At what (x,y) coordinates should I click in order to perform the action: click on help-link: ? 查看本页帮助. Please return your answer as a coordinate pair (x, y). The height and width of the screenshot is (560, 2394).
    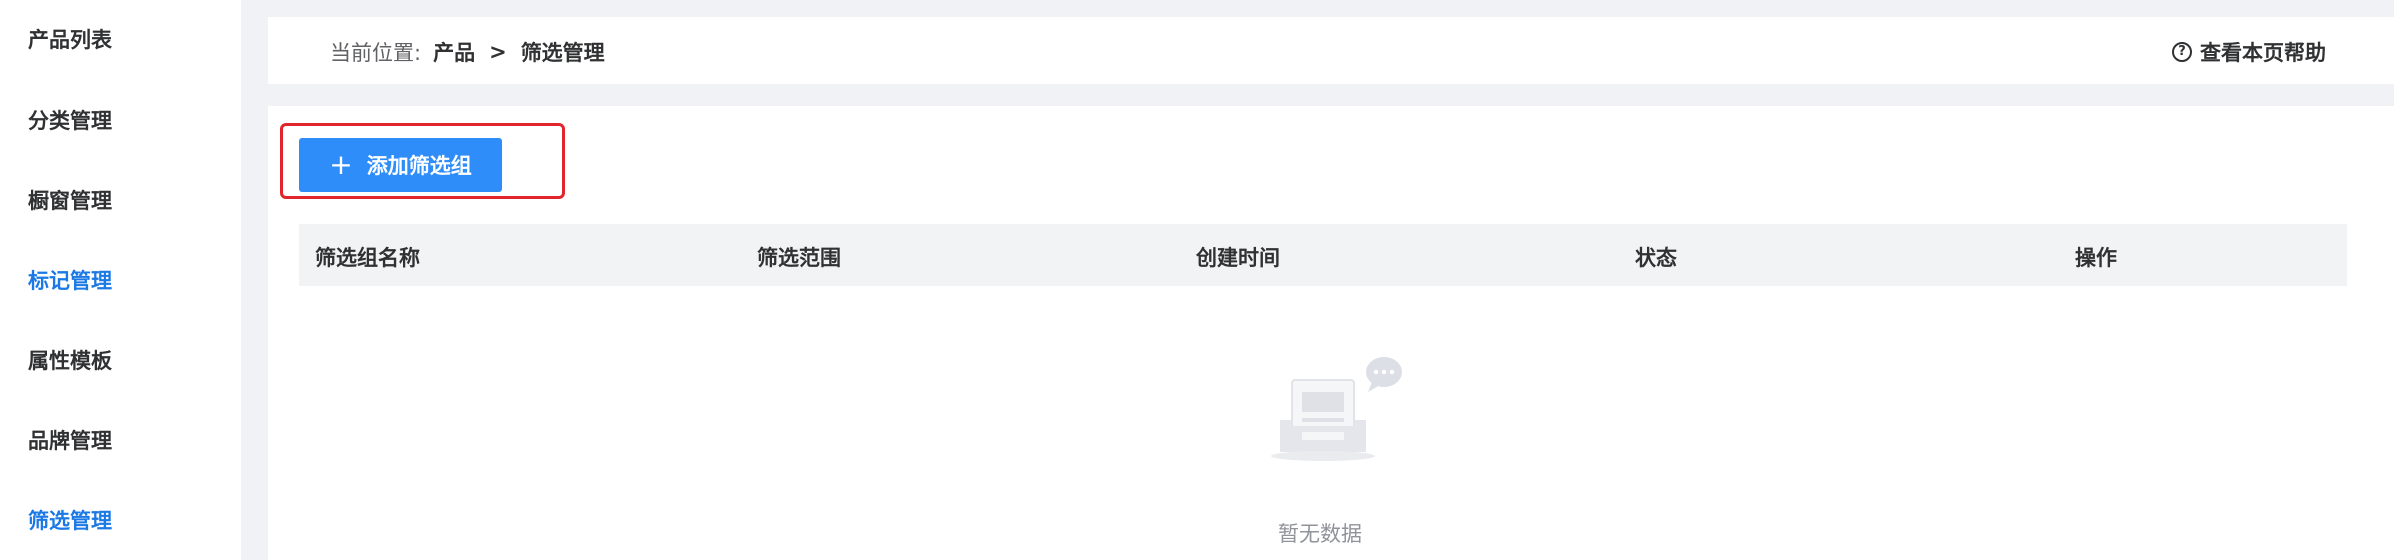
    Looking at the image, I should click on (2249, 52).